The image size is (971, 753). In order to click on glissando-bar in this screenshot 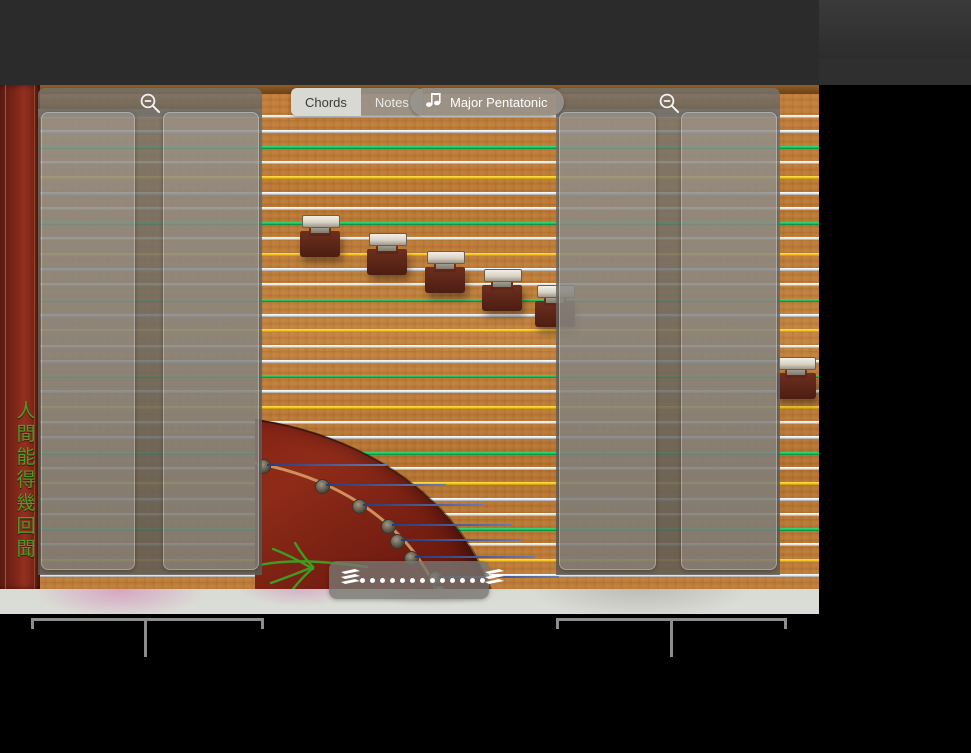, I will do `click(416, 580)`.